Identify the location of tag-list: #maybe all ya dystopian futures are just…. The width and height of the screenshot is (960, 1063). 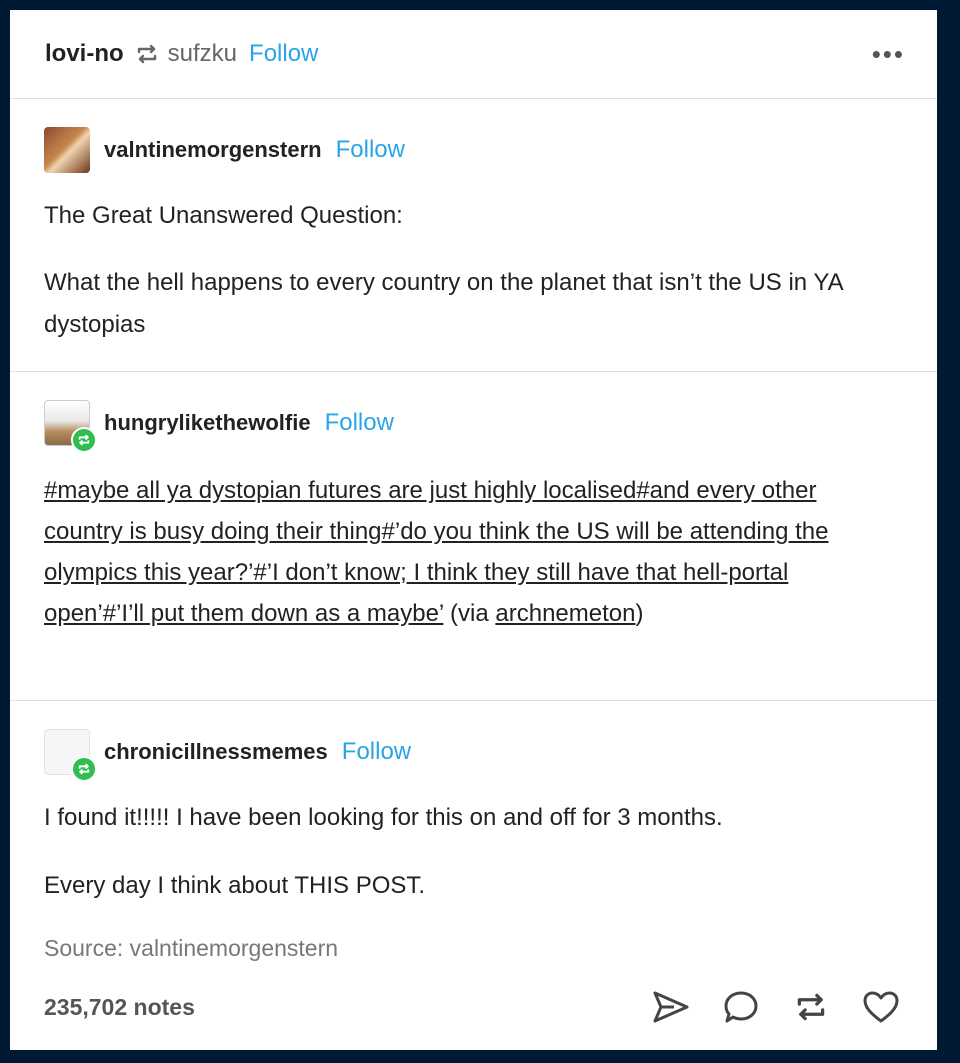
(466, 552).